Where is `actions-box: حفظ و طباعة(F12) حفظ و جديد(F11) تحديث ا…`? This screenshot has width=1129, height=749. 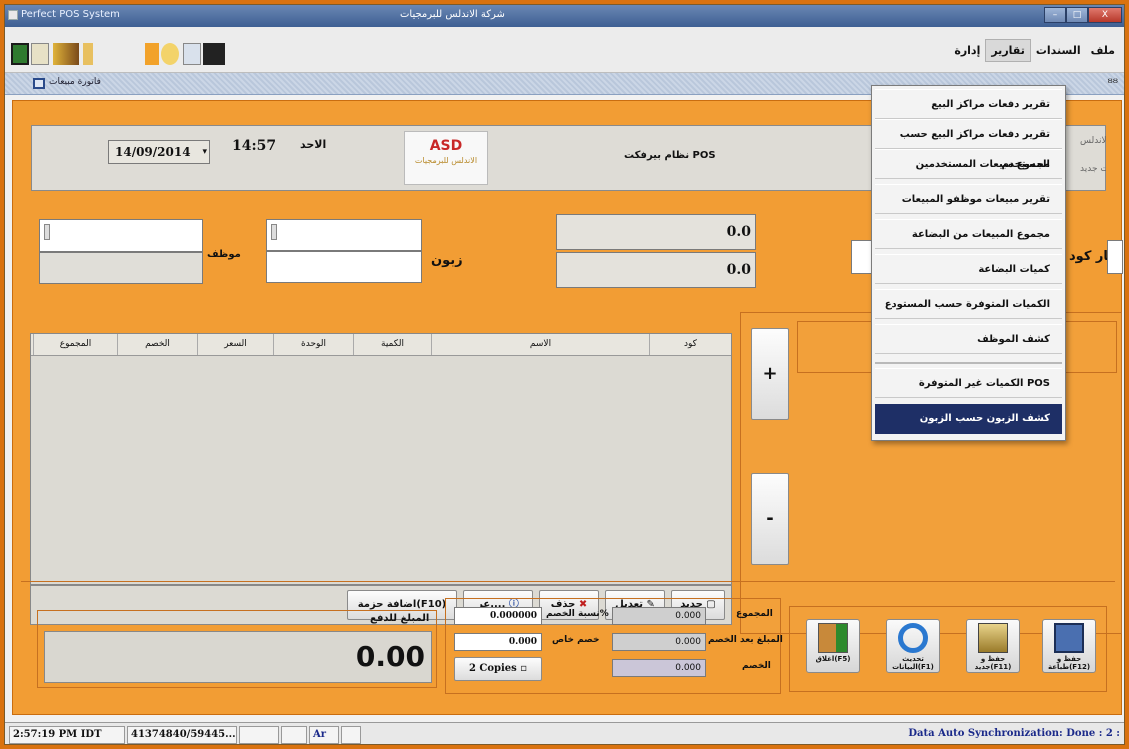
actions-box: حفظ و طباعة(F12) حفظ و جديد(F11) تحديث ا… is located at coordinates (948, 649).